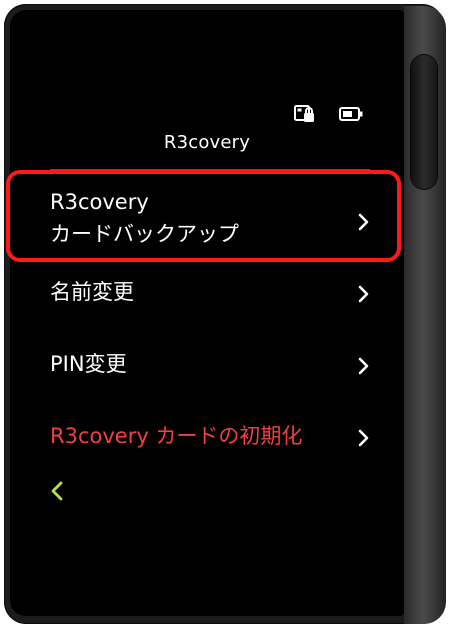 This screenshot has width=450, height=630. Describe the element at coordinates (351, 115) in the screenshot. I see `battery-icon` at that location.